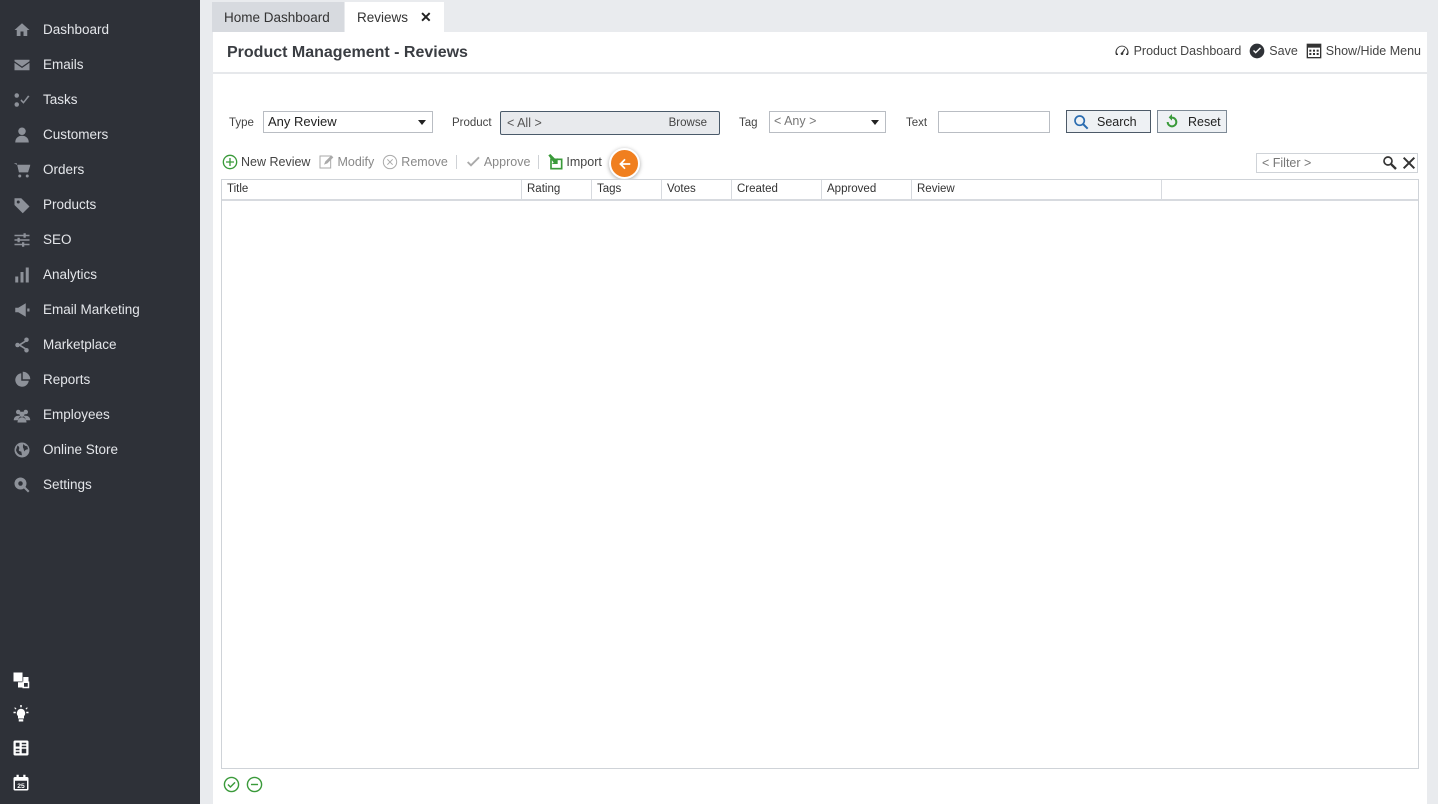 This screenshot has height=804, width=1438. Describe the element at coordinates (22, 30) in the screenshot. I see `home-icon` at that location.